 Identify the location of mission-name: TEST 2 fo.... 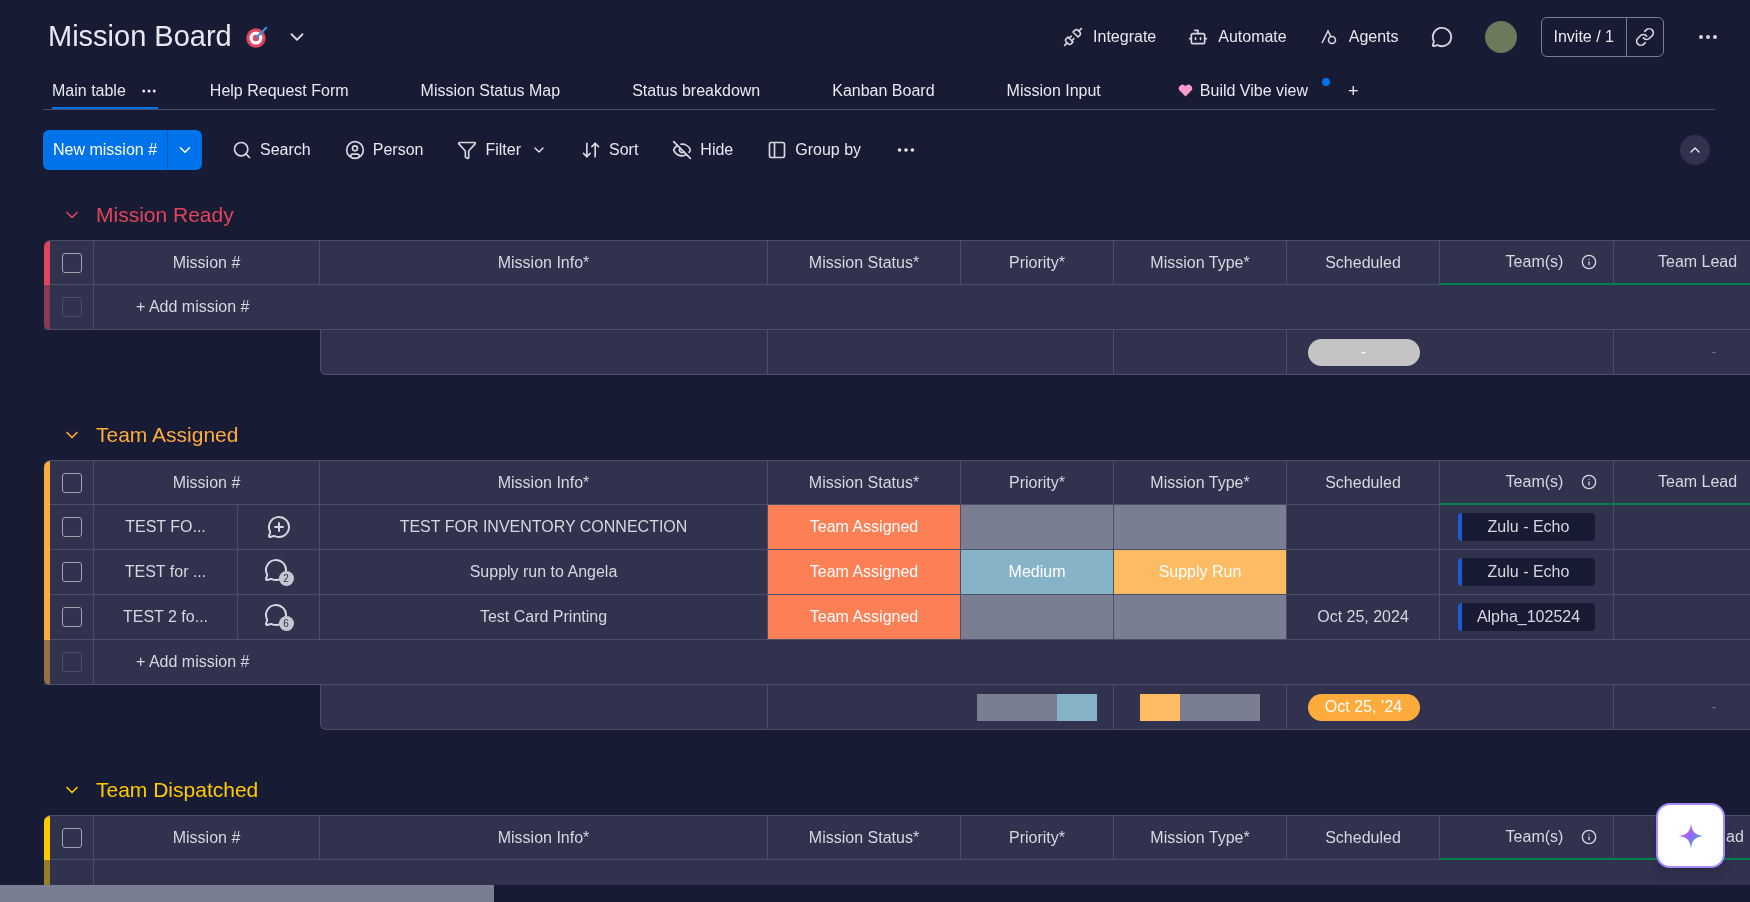
(165, 617).